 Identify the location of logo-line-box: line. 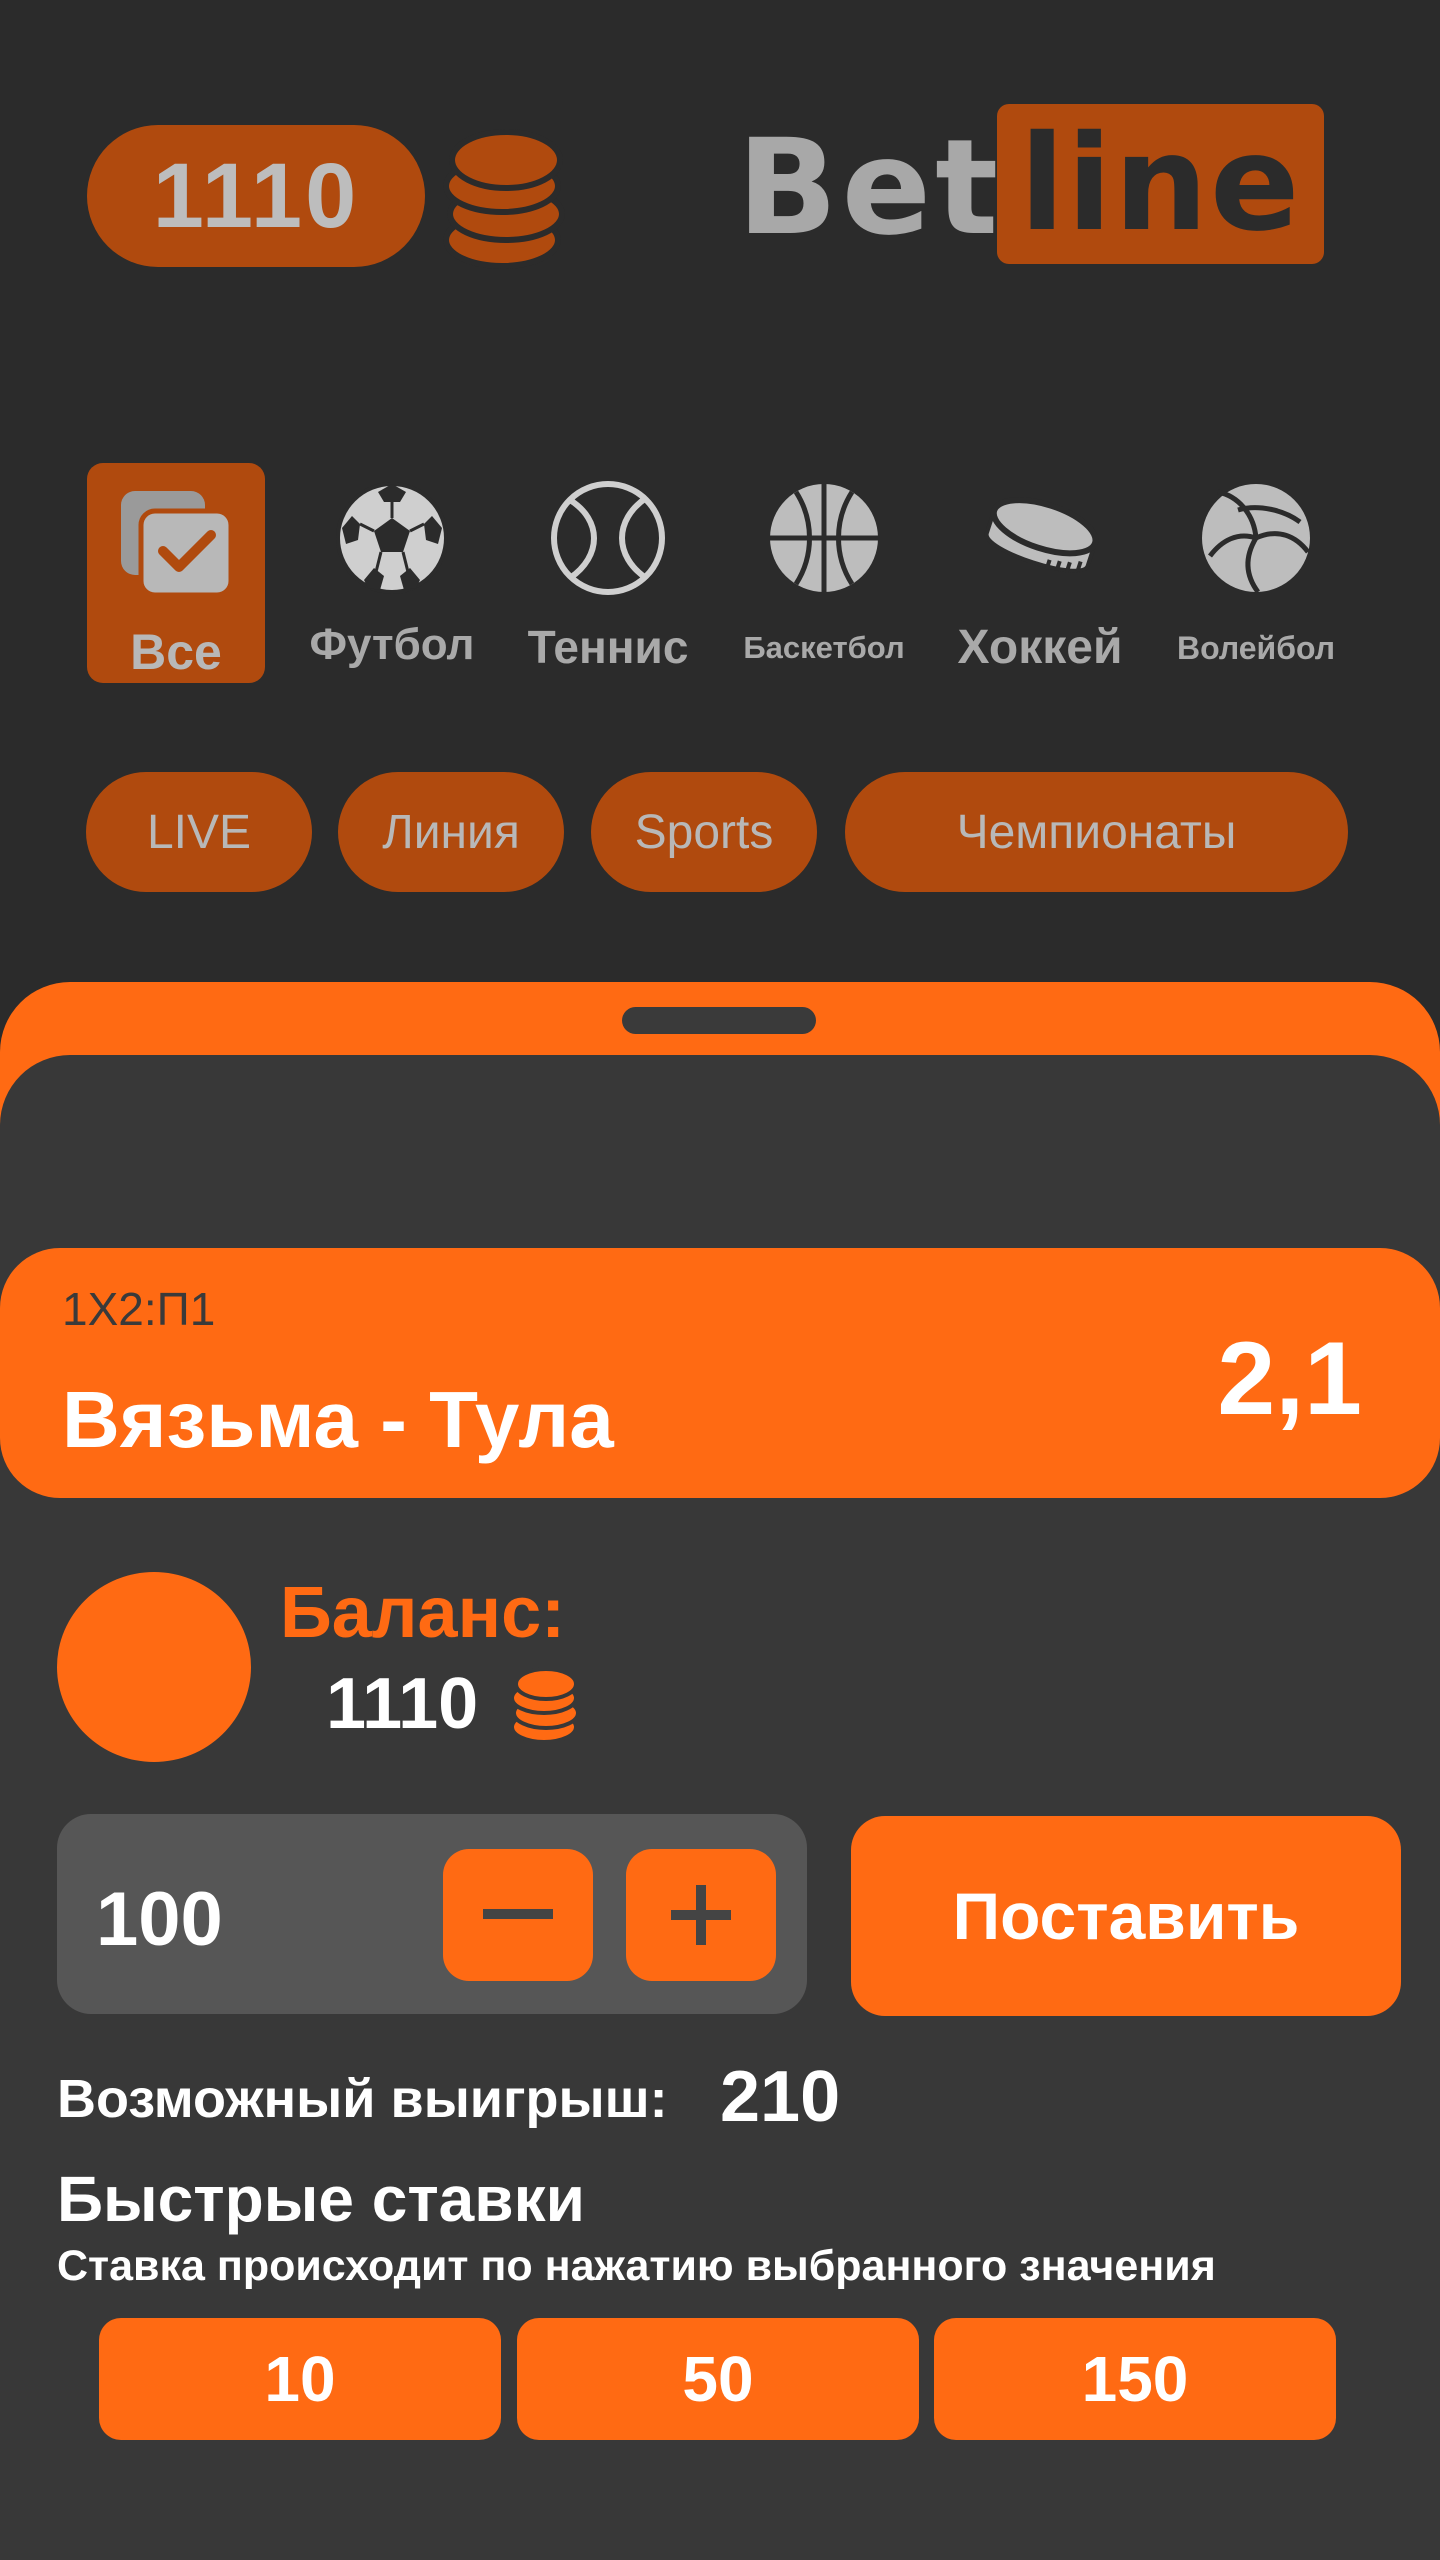
(1160, 184).